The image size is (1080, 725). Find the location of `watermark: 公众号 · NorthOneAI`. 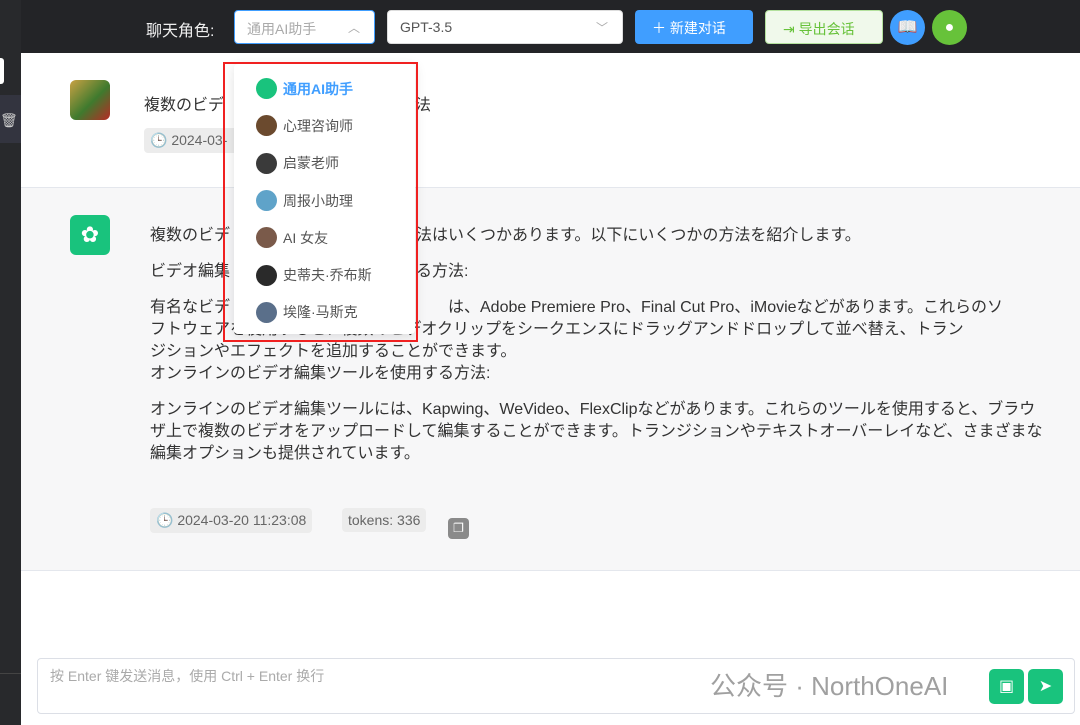

watermark: 公众号 · NorthOneAI is located at coordinates (829, 686).